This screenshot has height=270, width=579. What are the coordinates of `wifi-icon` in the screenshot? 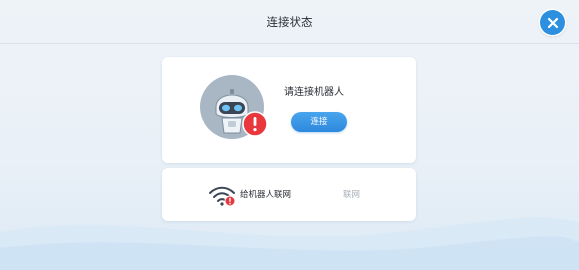 It's located at (222, 196).